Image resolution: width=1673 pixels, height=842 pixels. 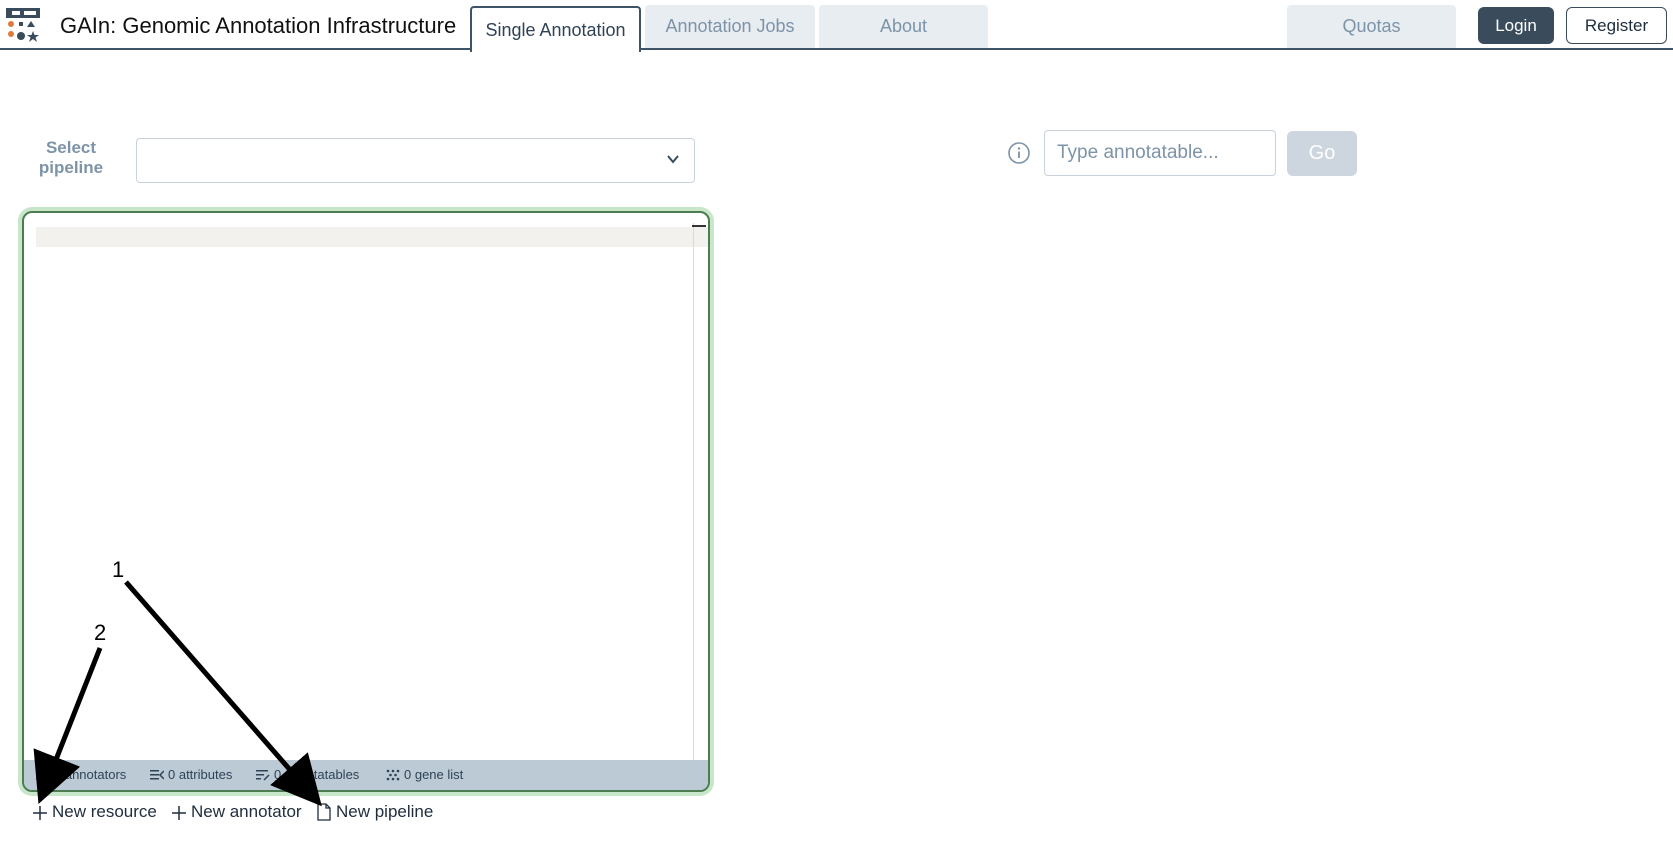 I want to click on callout-label-2: 2, so click(x=100, y=632).